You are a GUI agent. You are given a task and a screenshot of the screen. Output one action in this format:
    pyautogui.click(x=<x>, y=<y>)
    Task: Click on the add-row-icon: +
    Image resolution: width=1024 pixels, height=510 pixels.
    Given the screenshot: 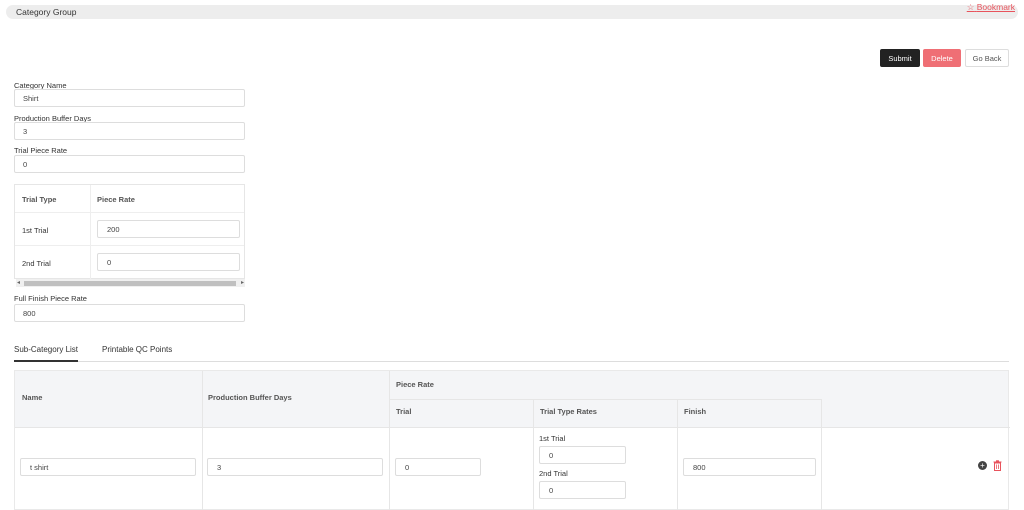 What is the action you would take?
    pyautogui.click(x=982, y=465)
    